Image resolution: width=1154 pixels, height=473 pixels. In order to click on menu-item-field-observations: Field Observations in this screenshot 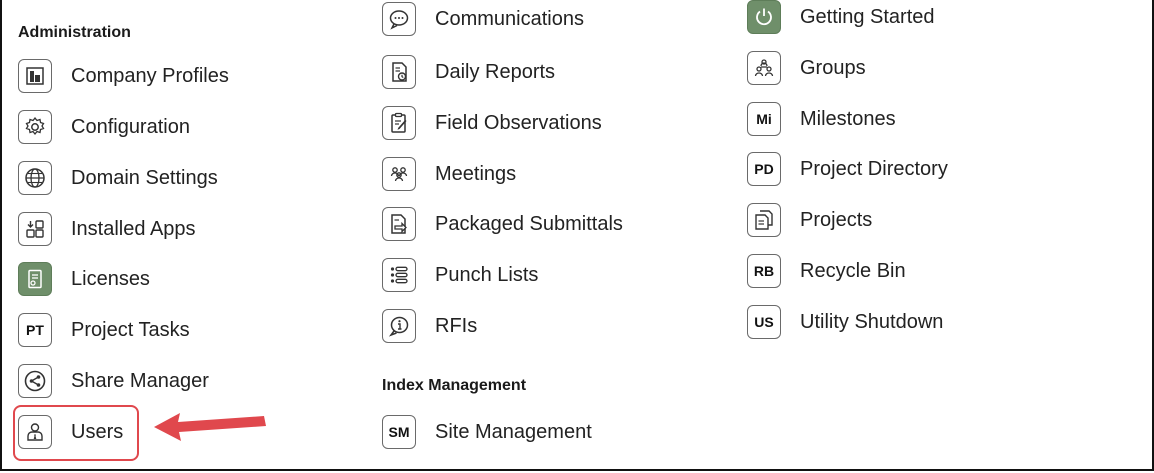, I will do `click(492, 123)`.